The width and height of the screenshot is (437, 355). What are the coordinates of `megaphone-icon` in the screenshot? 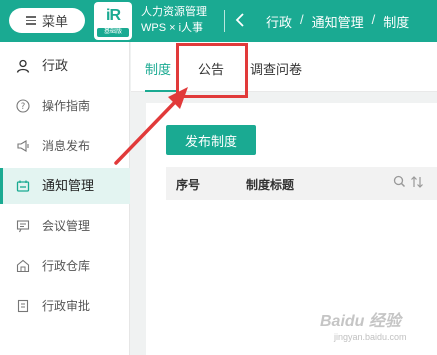 It's located at (23, 146).